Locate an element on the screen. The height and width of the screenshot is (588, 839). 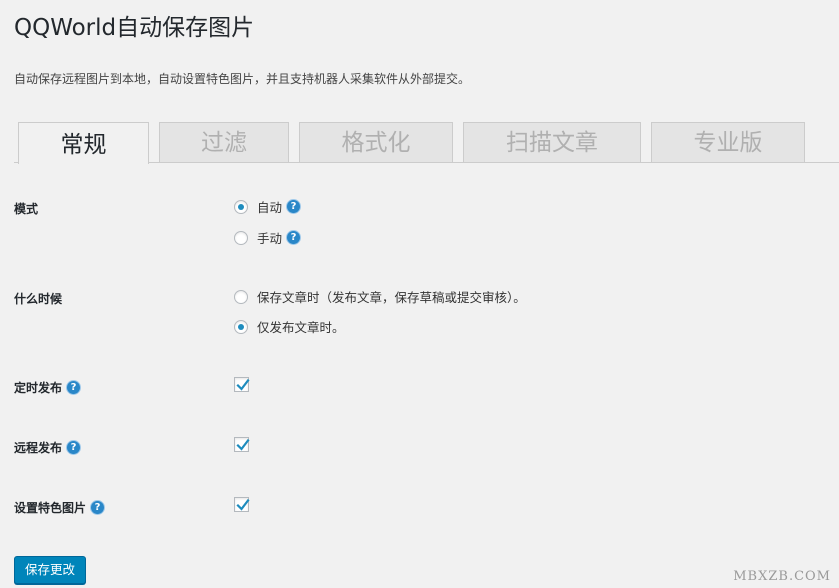
tab-bar: 常规 过滤 格式化 扫描文章 专业版 is located at coordinates (419, 143).